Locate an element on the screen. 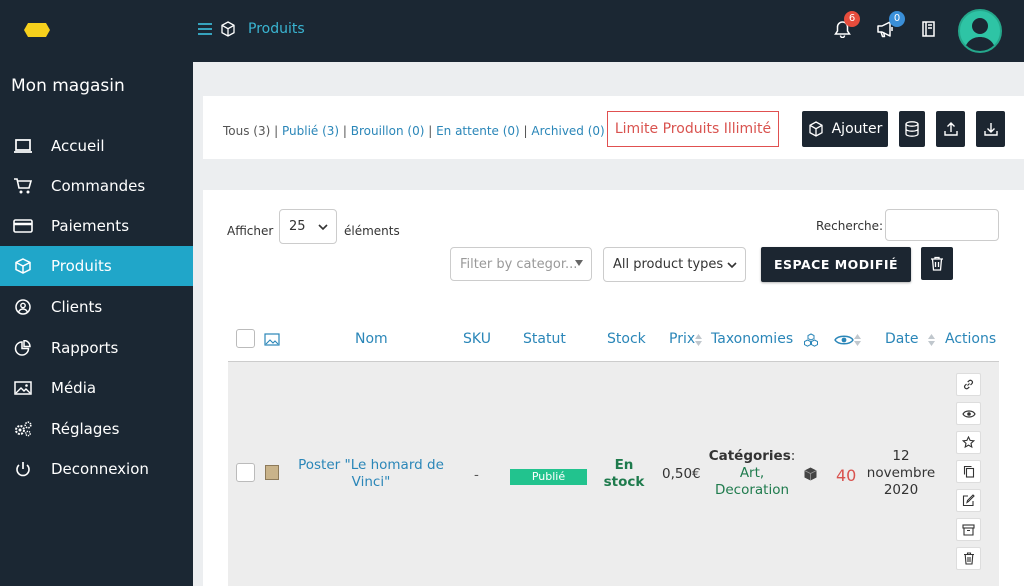  sidebar-item-clients: Clients is located at coordinates (96, 307).